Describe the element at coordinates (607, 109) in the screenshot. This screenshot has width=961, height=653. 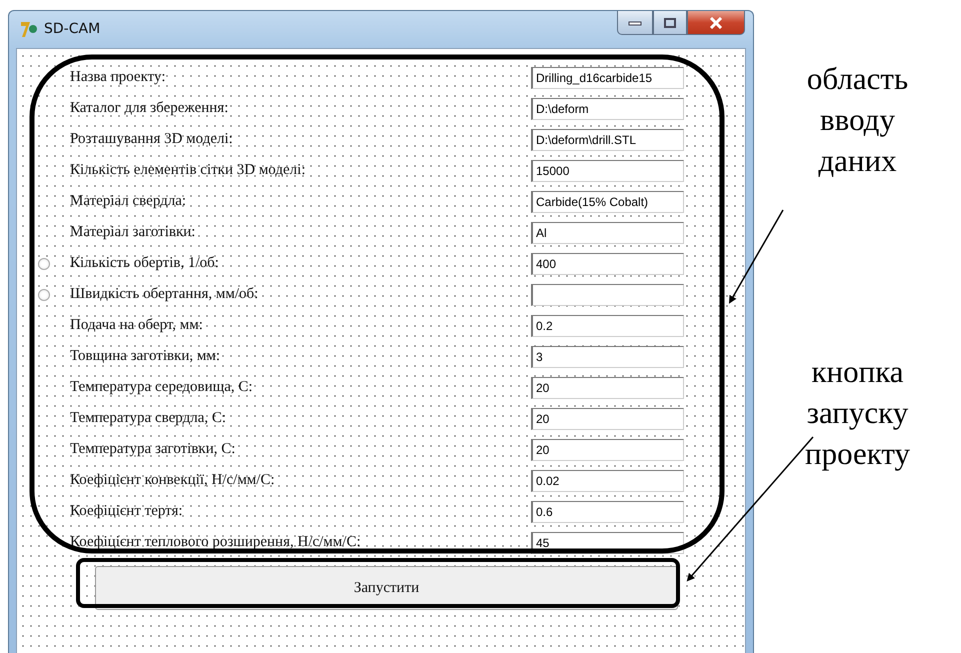
I see `input-field: D:\deform` at that location.